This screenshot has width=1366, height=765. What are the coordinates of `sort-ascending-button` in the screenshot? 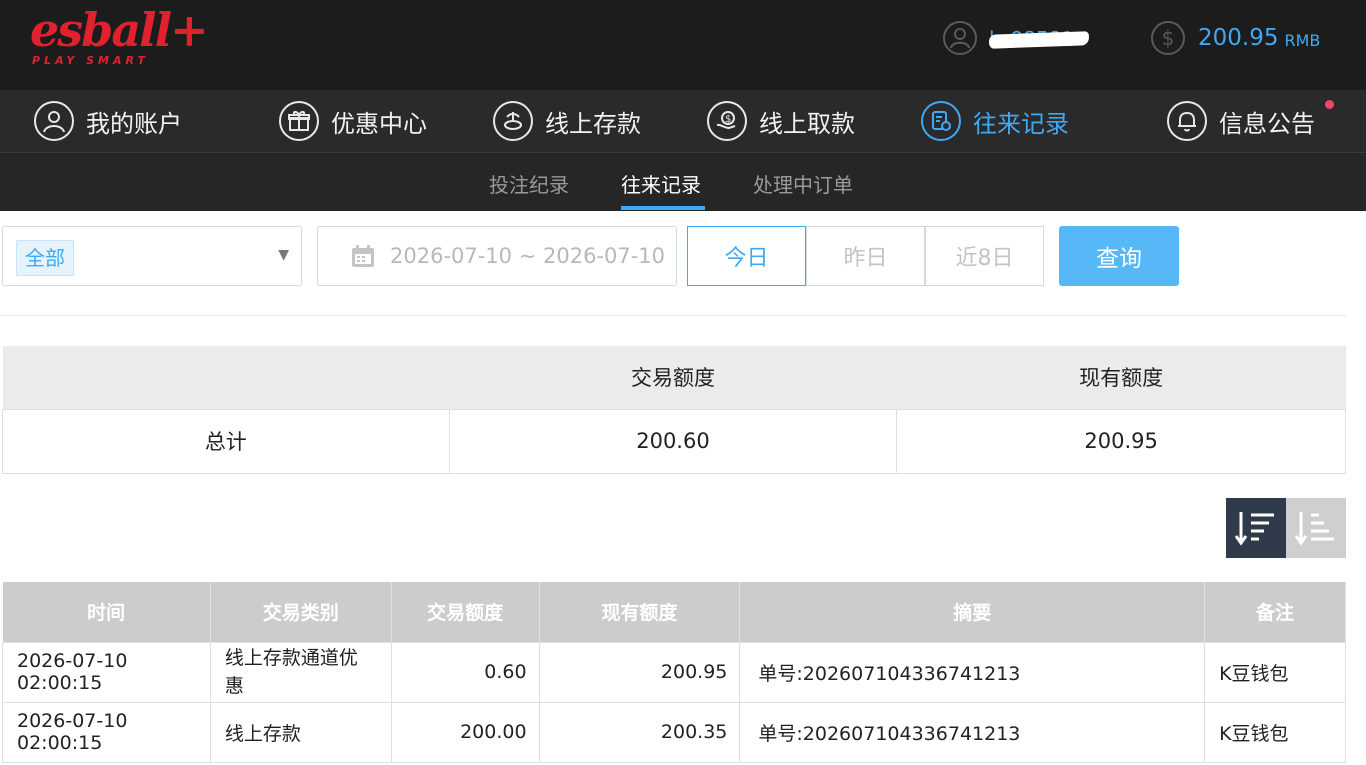 It's located at (1316, 528).